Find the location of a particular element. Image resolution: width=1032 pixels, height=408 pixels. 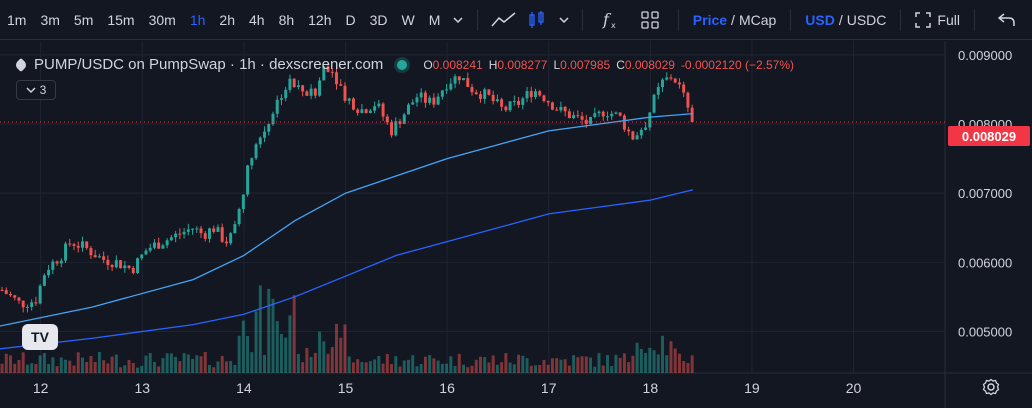

indicators-collapse-button: 3 is located at coordinates (36, 90).